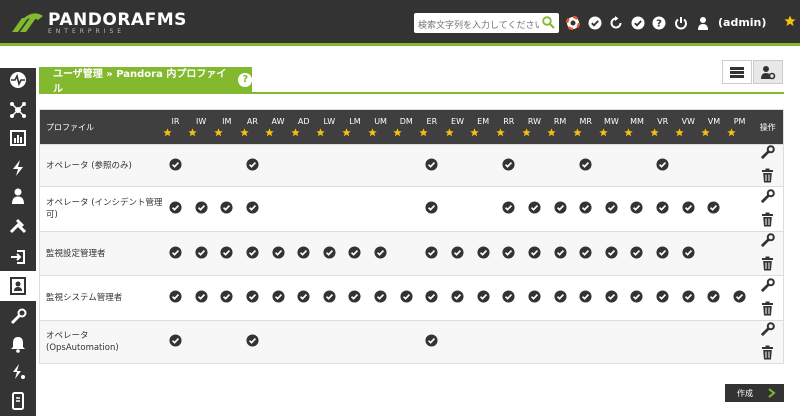 Image resolution: width=800 pixels, height=416 pixels. Describe the element at coordinates (18, 168) in the screenshot. I see `sidebar-events-icon` at that location.